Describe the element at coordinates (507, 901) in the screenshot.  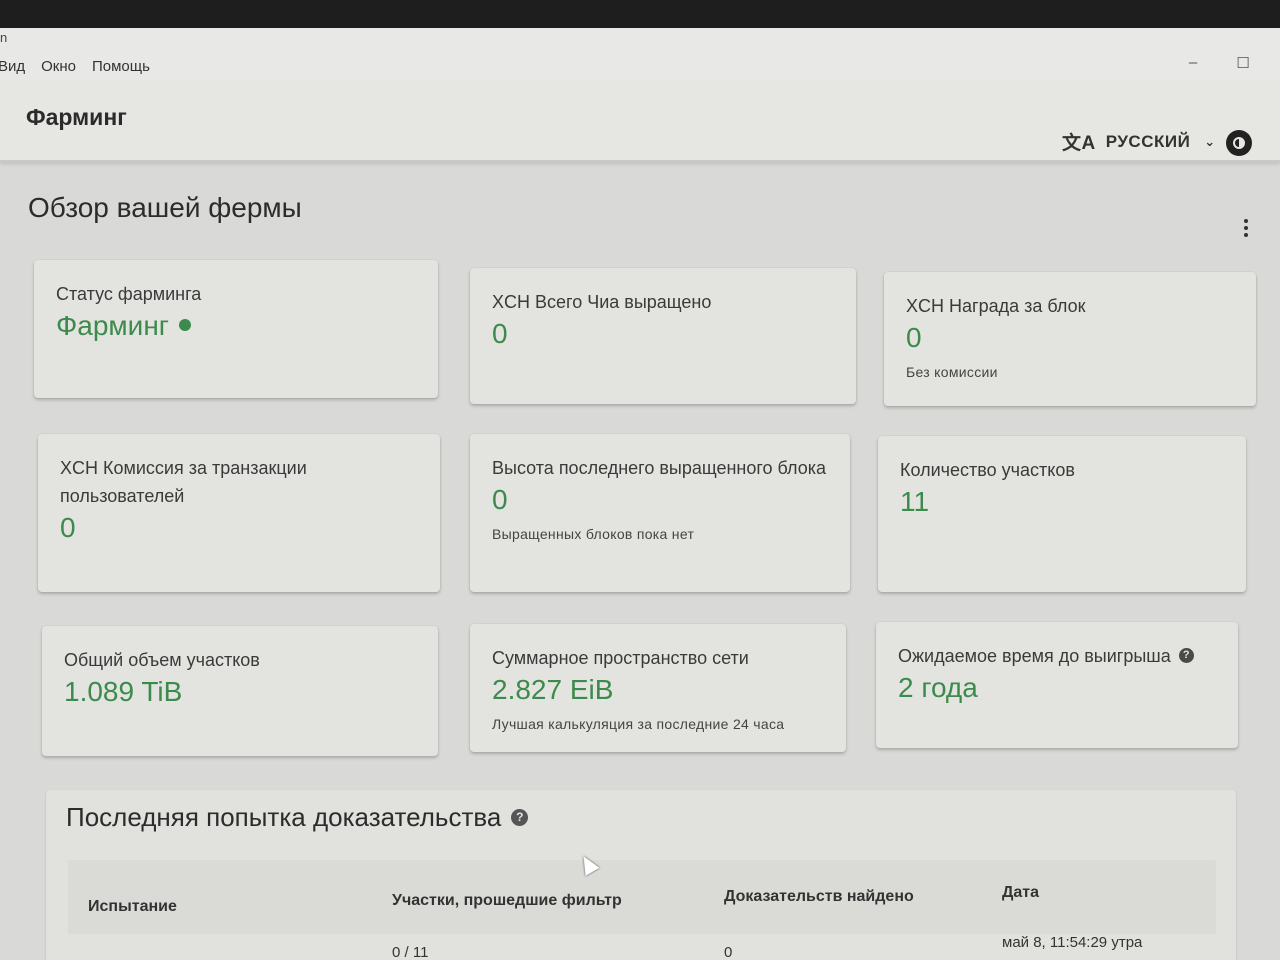
I see `column-header-plots-passed: Участки, прошедшие фильтр` at that location.